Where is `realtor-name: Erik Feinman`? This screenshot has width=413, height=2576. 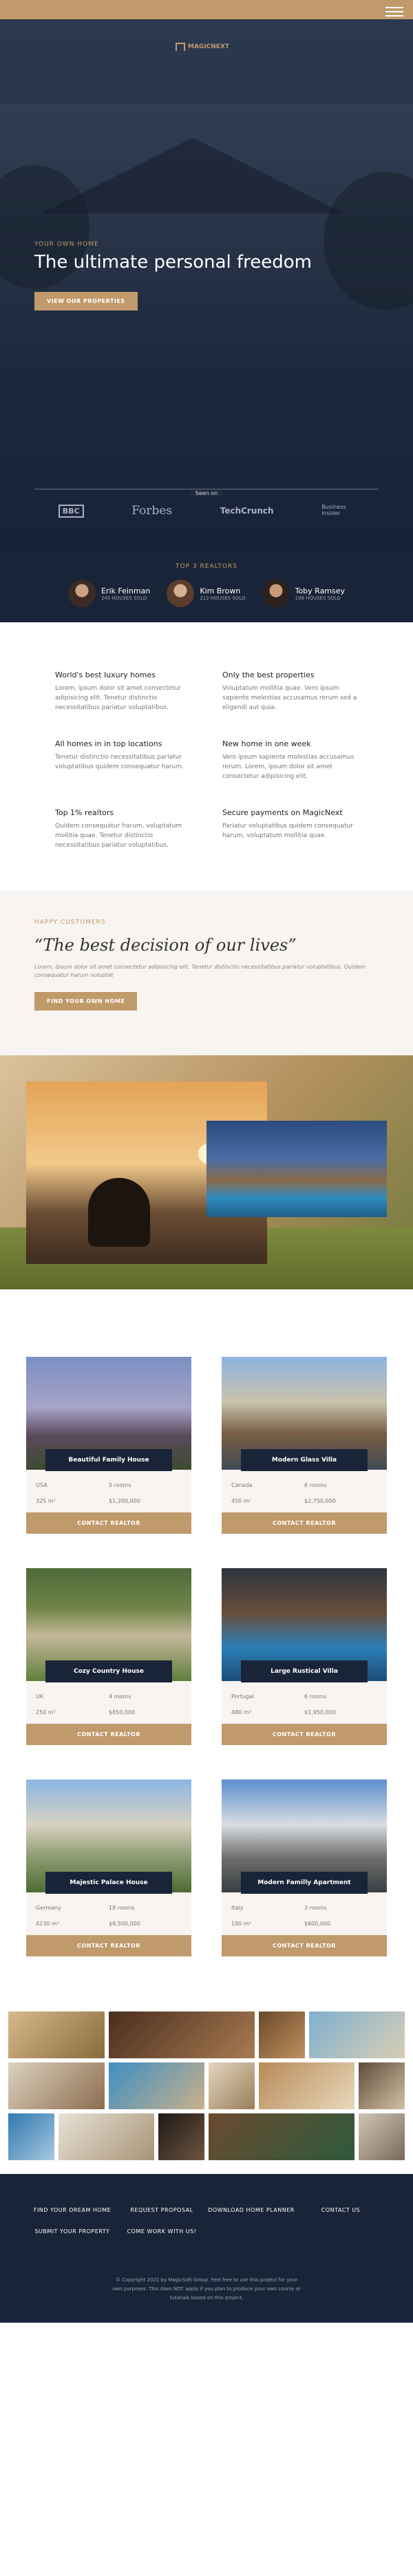
realtor-name: Erik Feinman is located at coordinates (126, 591).